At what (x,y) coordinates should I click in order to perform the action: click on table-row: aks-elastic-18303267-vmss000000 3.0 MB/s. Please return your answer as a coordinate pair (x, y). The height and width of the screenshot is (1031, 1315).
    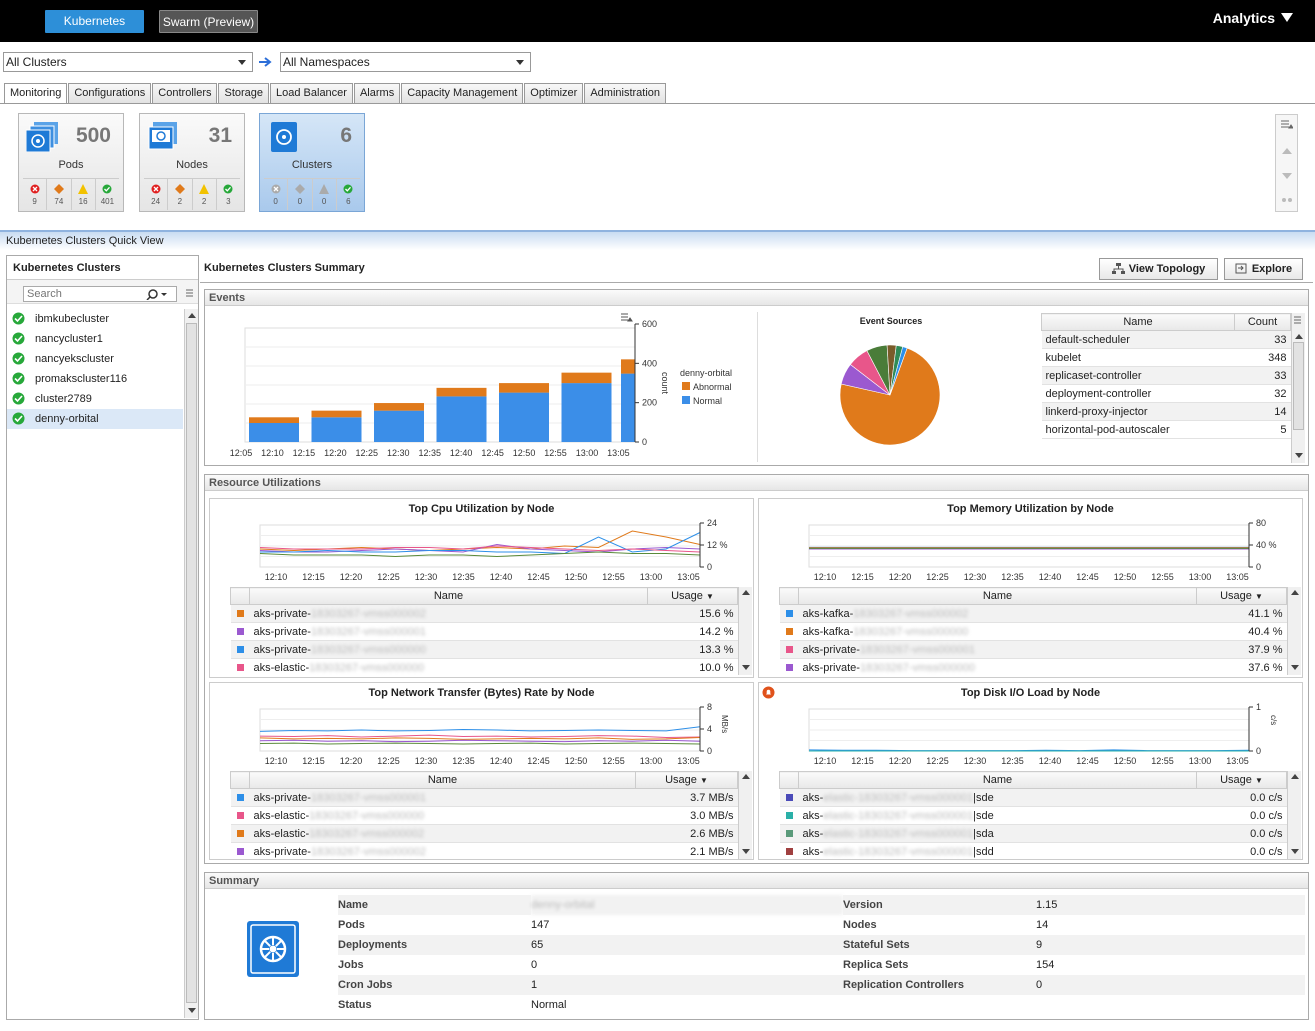
    Looking at the image, I should click on (484, 815).